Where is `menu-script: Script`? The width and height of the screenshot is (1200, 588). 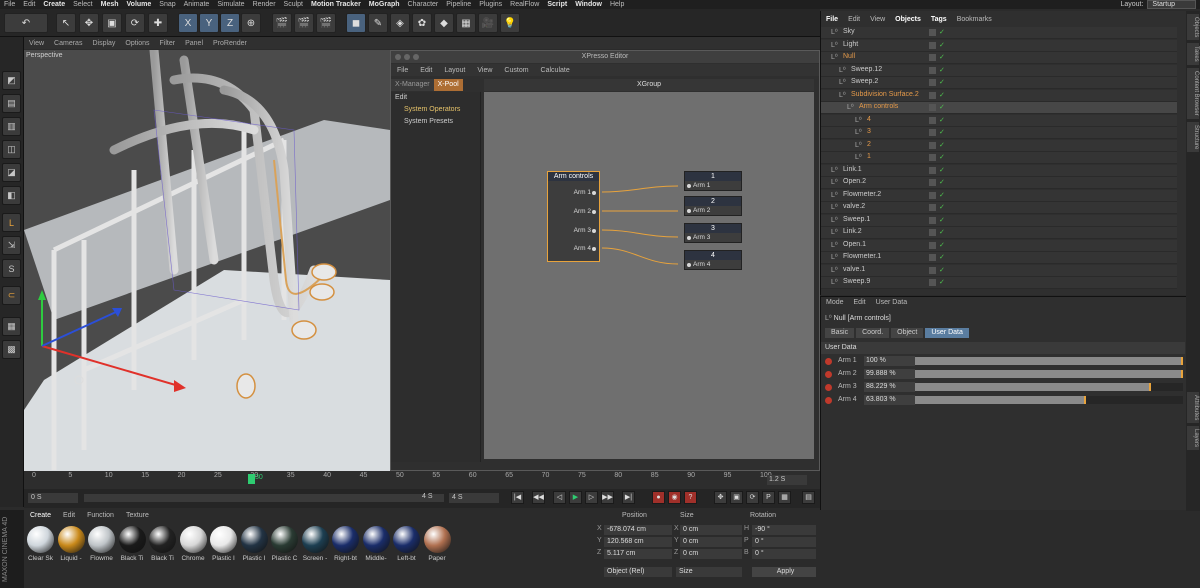
menu-script: Script is located at coordinates (557, 4).